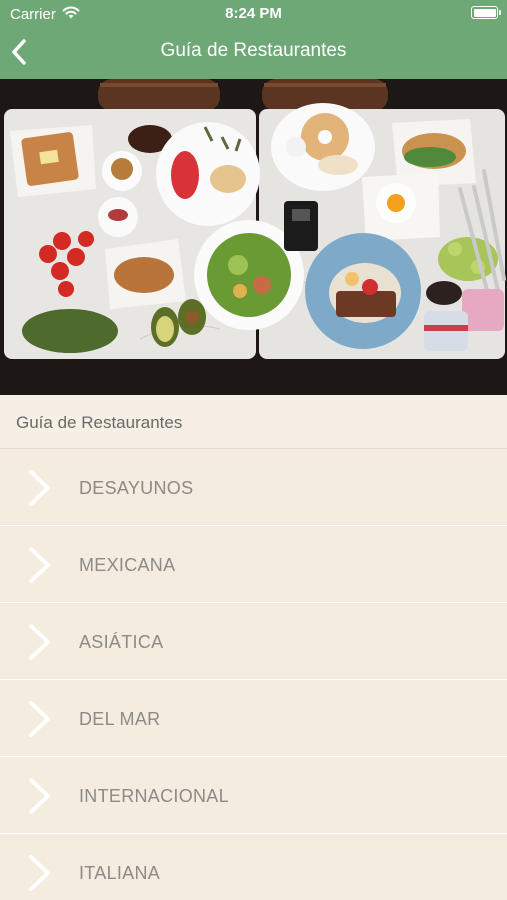 This screenshot has height=900, width=507. I want to click on section-header: Guía de Restaurantes, so click(253, 422).